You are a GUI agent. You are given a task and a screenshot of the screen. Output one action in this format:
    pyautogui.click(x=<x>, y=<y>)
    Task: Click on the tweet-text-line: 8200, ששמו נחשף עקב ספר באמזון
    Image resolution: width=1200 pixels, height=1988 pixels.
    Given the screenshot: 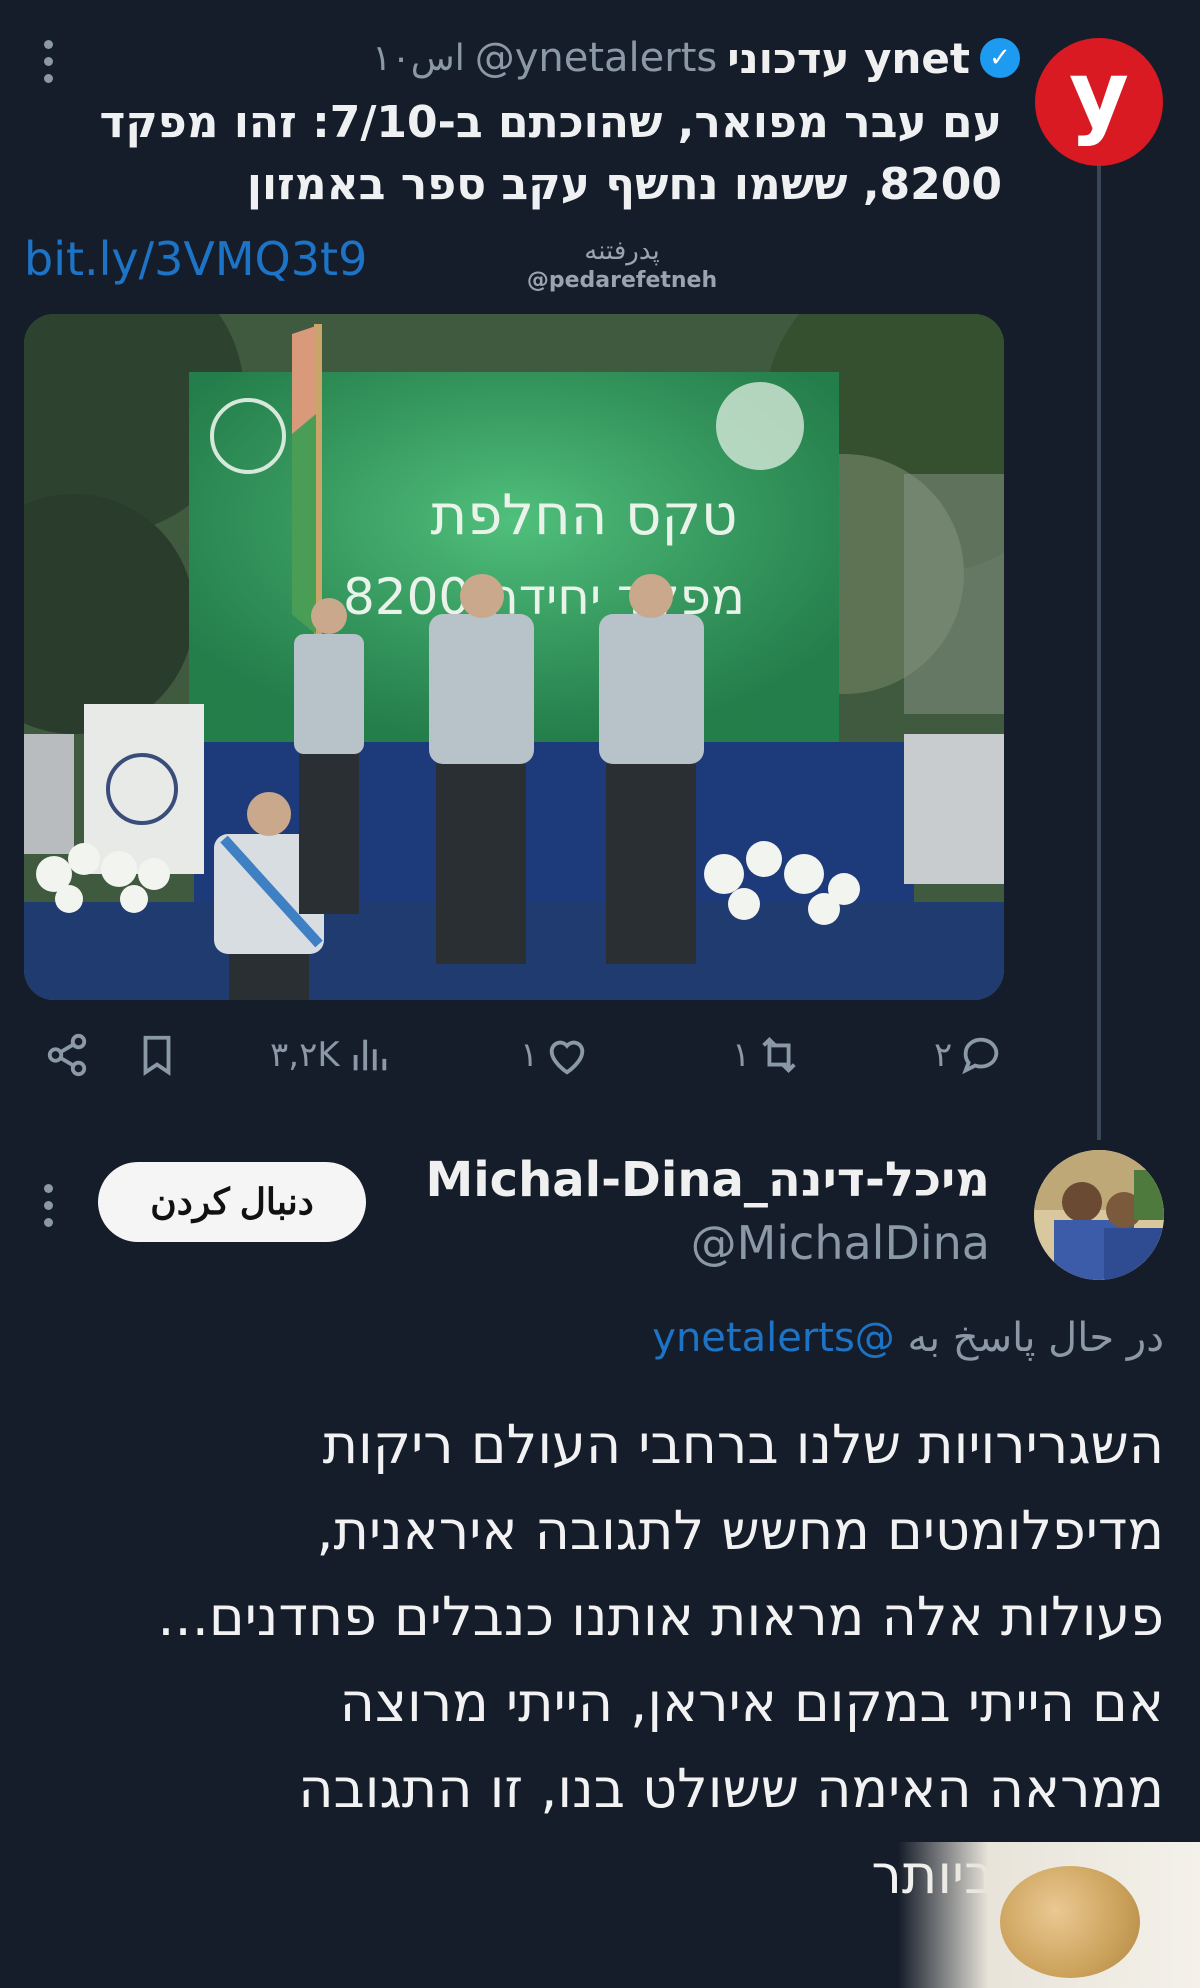 What is the action you would take?
    pyautogui.click(x=624, y=184)
    